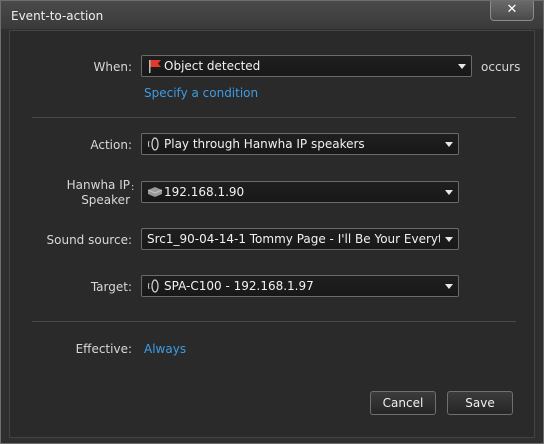 The width and height of the screenshot is (544, 444). What do you see at coordinates (264, 144) in the screenshot?
I see `action-value: Play through Hanwha IP speakers` at bounding box center [264, 144].